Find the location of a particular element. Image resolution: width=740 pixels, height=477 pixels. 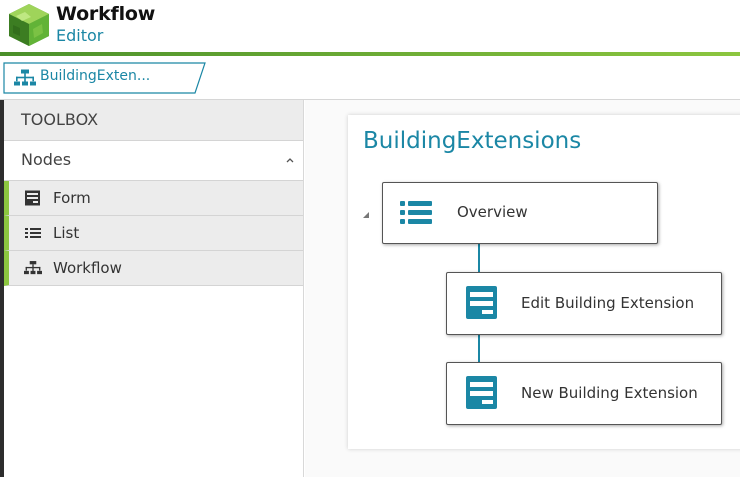

nodes-section-label: Nodes is located at coordinates (46, 159).